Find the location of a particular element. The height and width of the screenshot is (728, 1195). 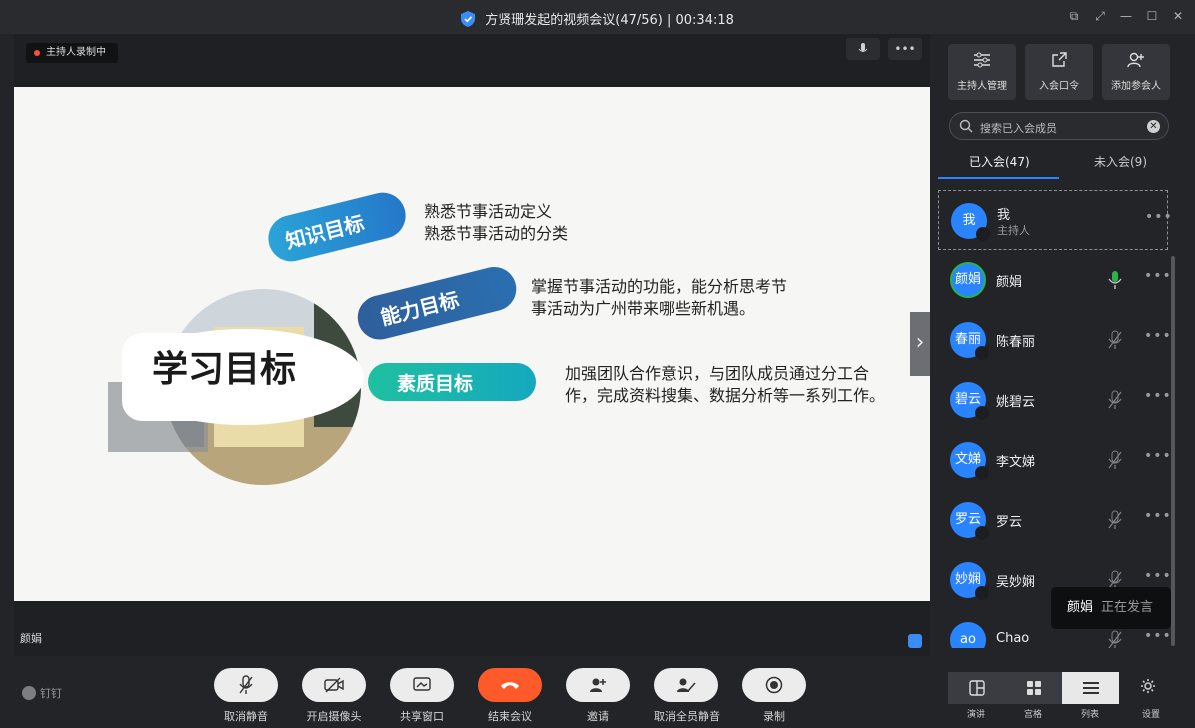

member-role: 主持人 is located at coordinates (1013, 230).